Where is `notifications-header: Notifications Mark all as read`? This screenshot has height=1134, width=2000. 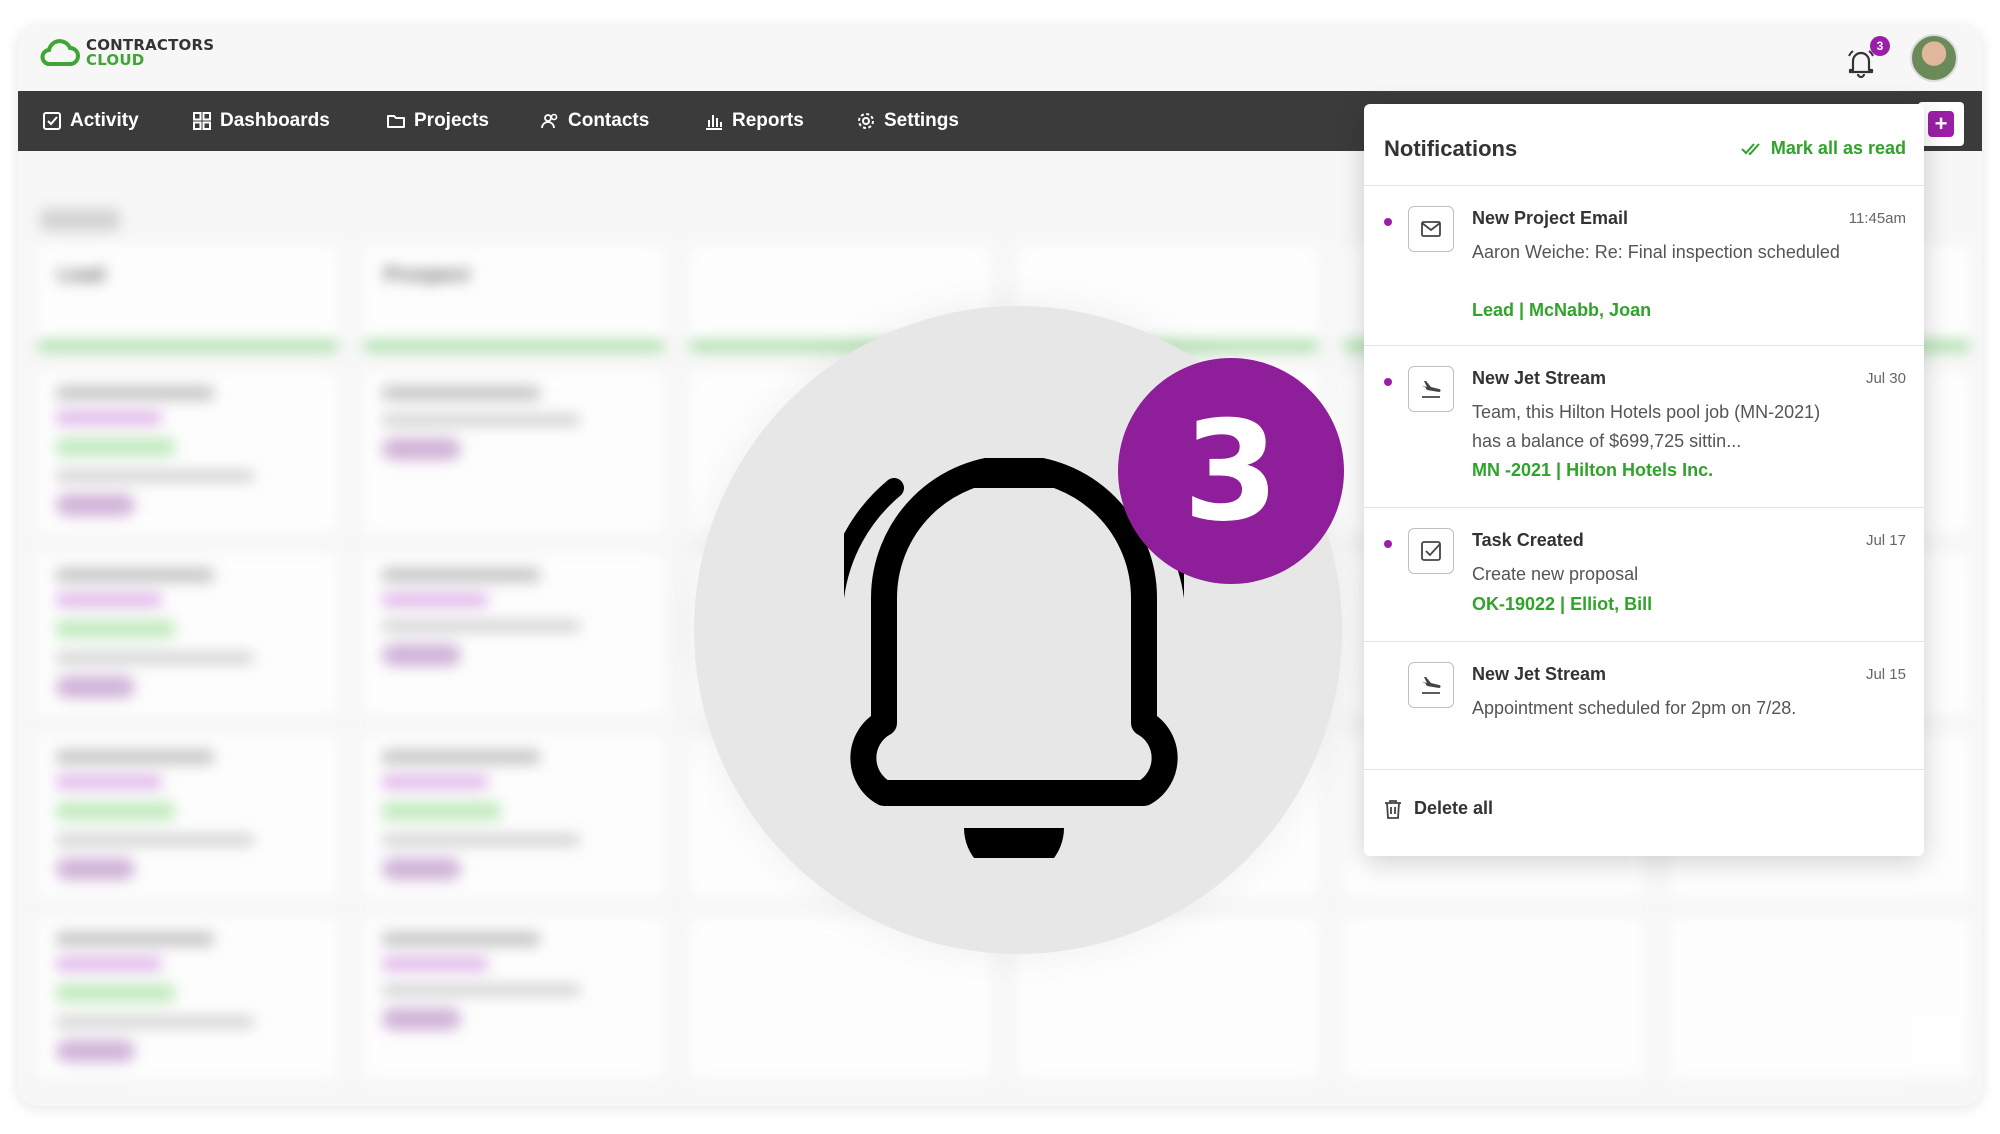 notifications-header: Notifications Mark all as read is located at coordinates (1644, 145).